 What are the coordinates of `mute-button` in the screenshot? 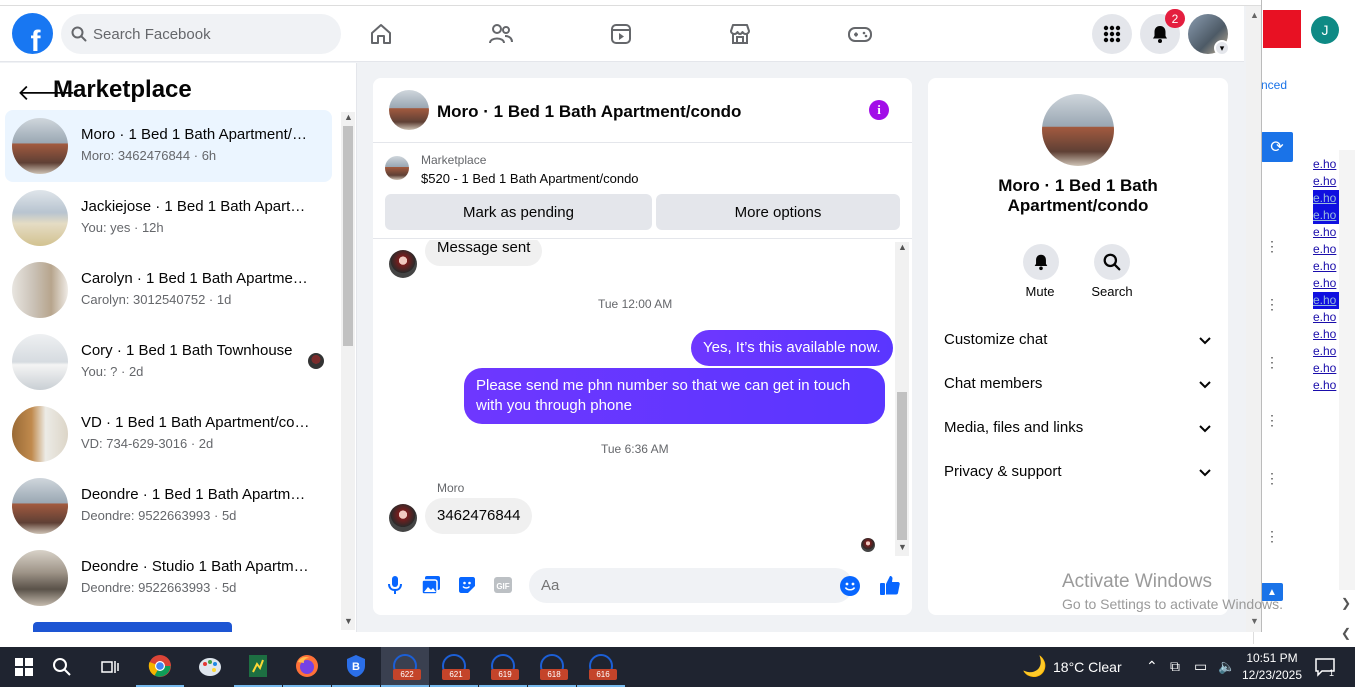 It's located at (1041, 262).